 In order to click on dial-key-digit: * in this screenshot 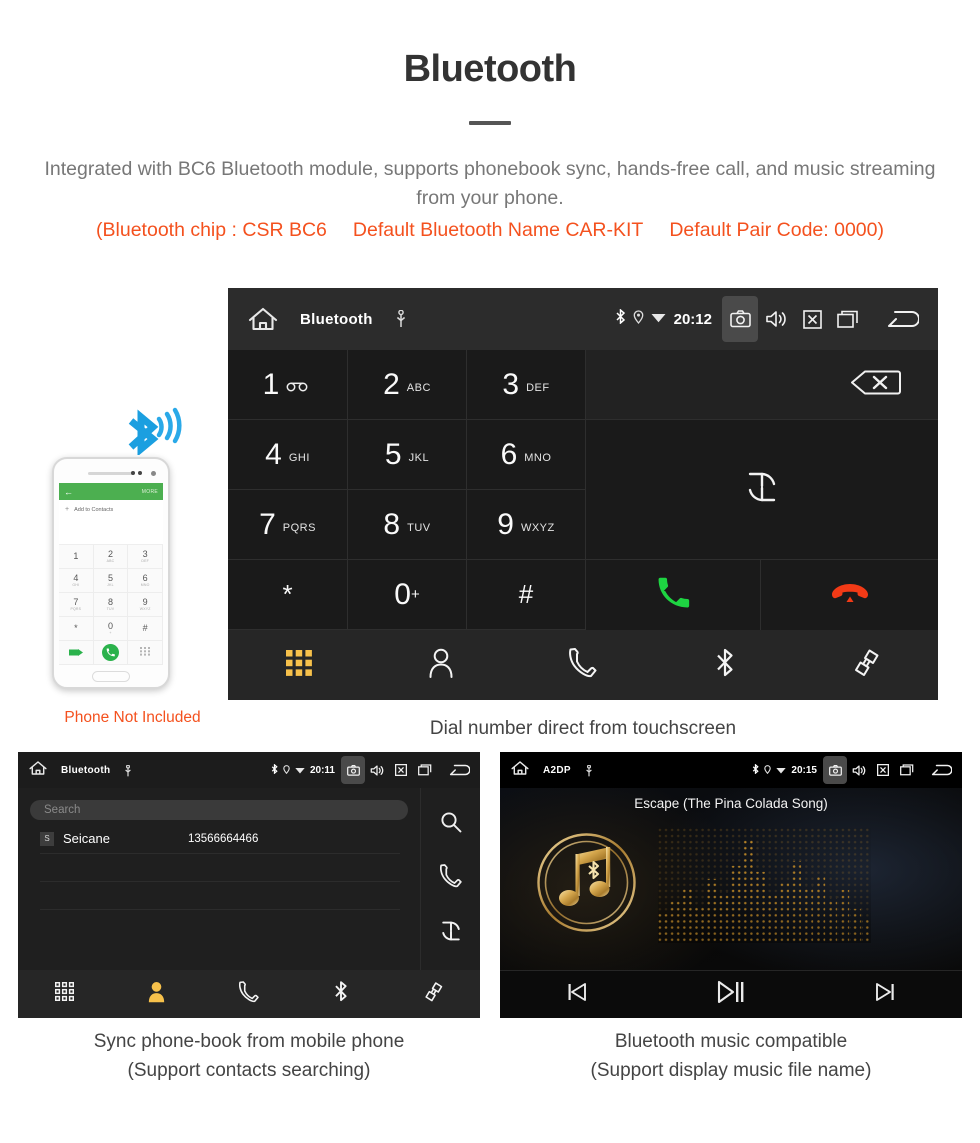, I will do `click(287, 594)`.